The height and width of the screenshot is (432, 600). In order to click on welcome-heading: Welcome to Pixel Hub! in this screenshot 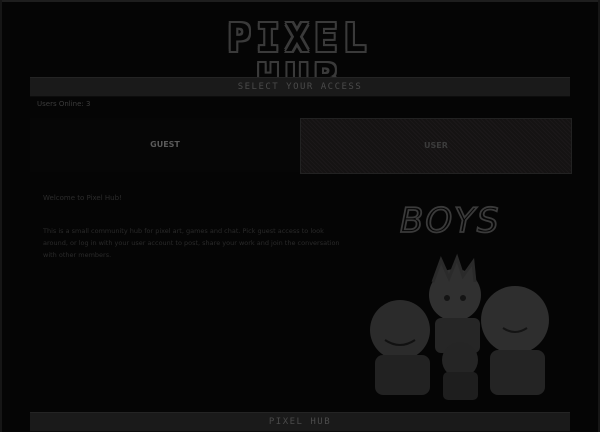, I will do `click(82, 198)`.